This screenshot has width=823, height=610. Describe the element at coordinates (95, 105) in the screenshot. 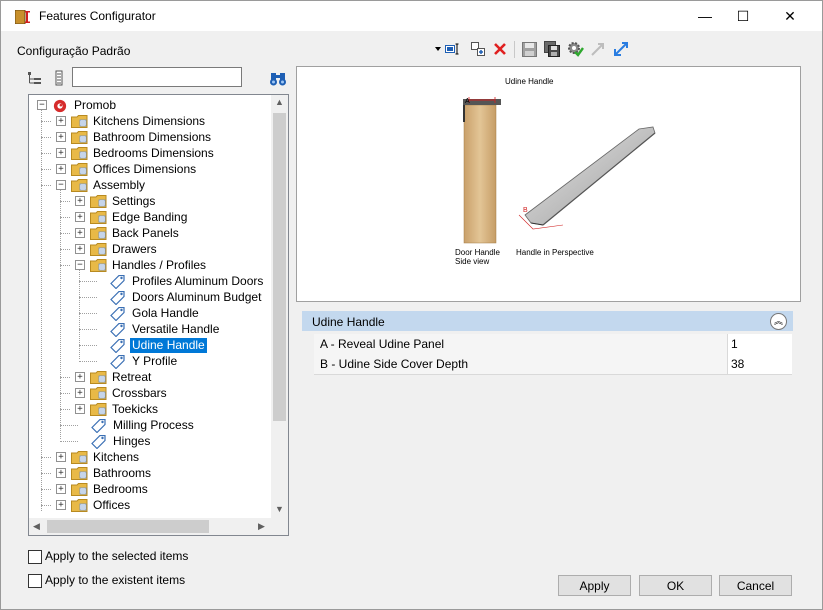

I see `tree-item-label: Promob` at that location.